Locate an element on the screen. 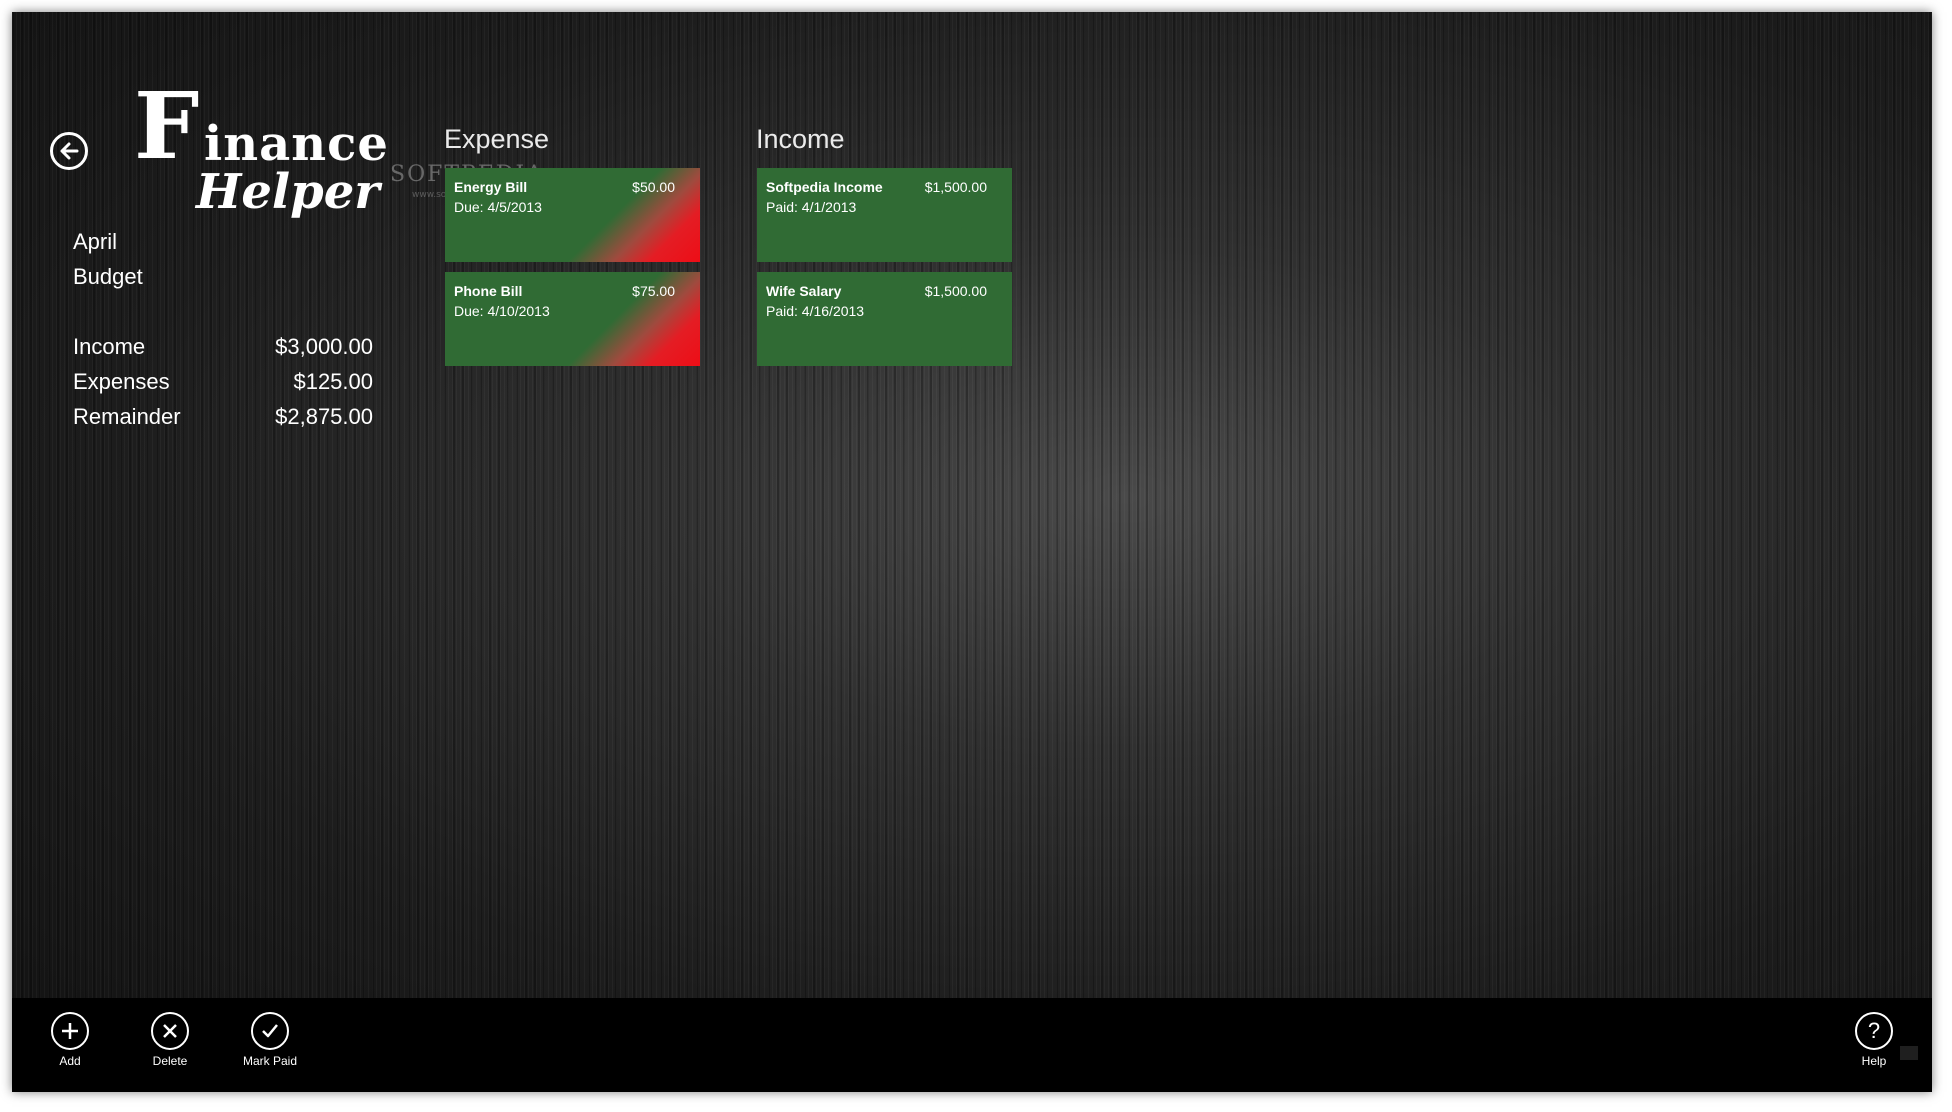  summary-label: Expenses is located at coordinates (121, 381).